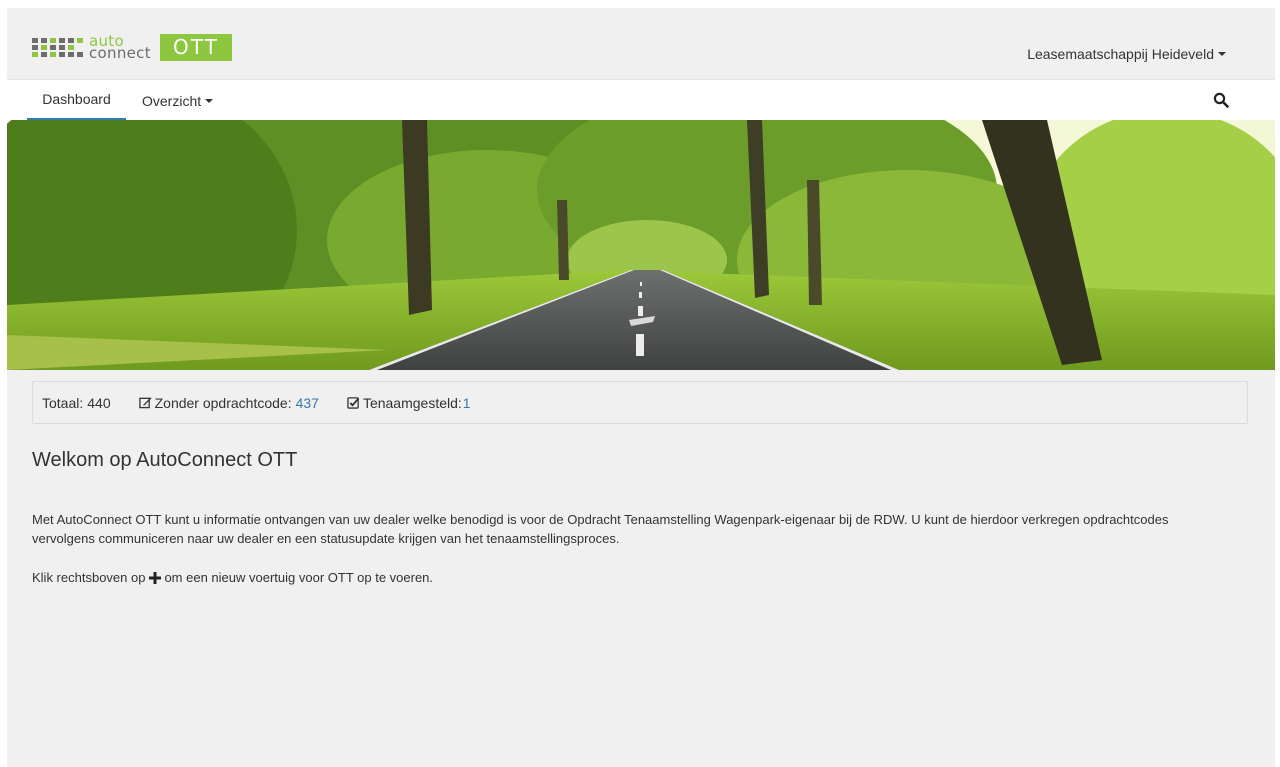  I want to click on stat-registered-label: Tenaamgesteld:, so click(412, 402).